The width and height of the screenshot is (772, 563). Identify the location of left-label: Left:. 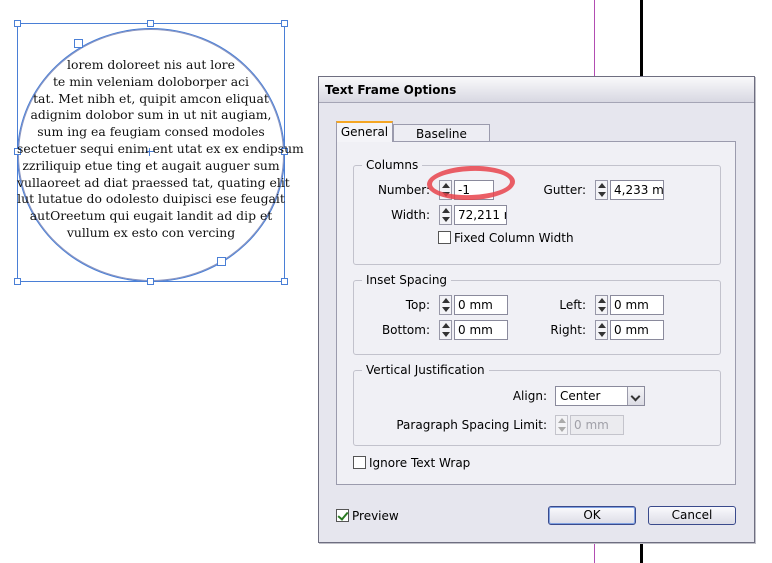
(572, 305).